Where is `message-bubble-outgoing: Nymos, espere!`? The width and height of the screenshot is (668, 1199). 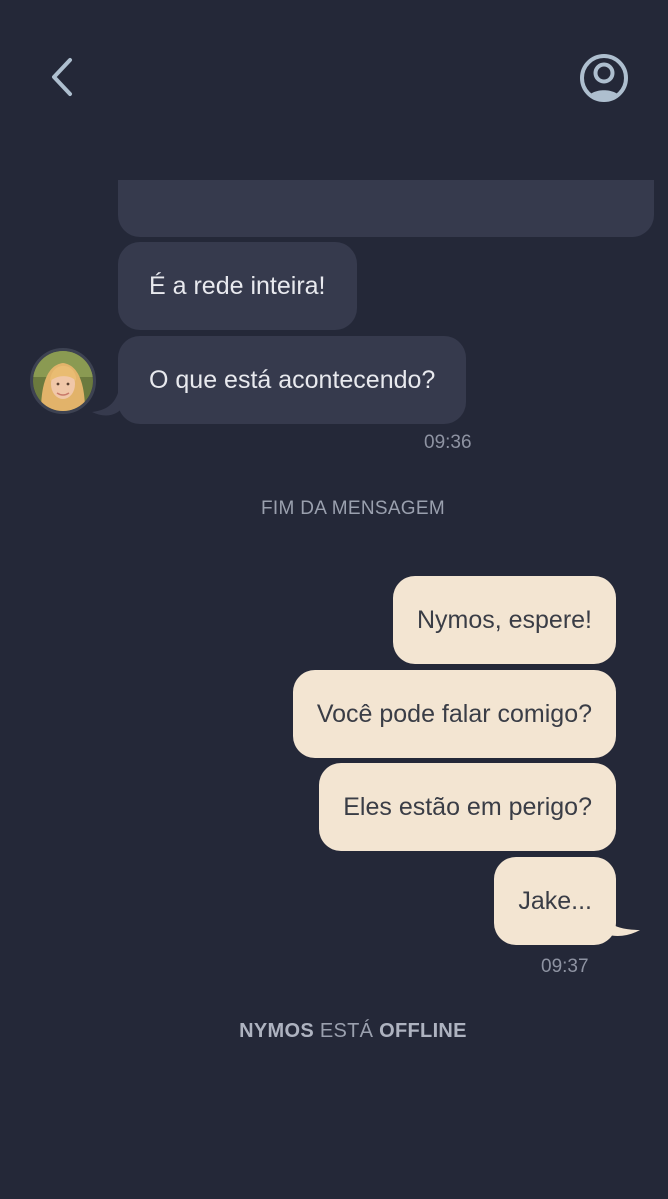 message-bubble-outgoing: Nymos, espere! is located at coordinates (504, 620).